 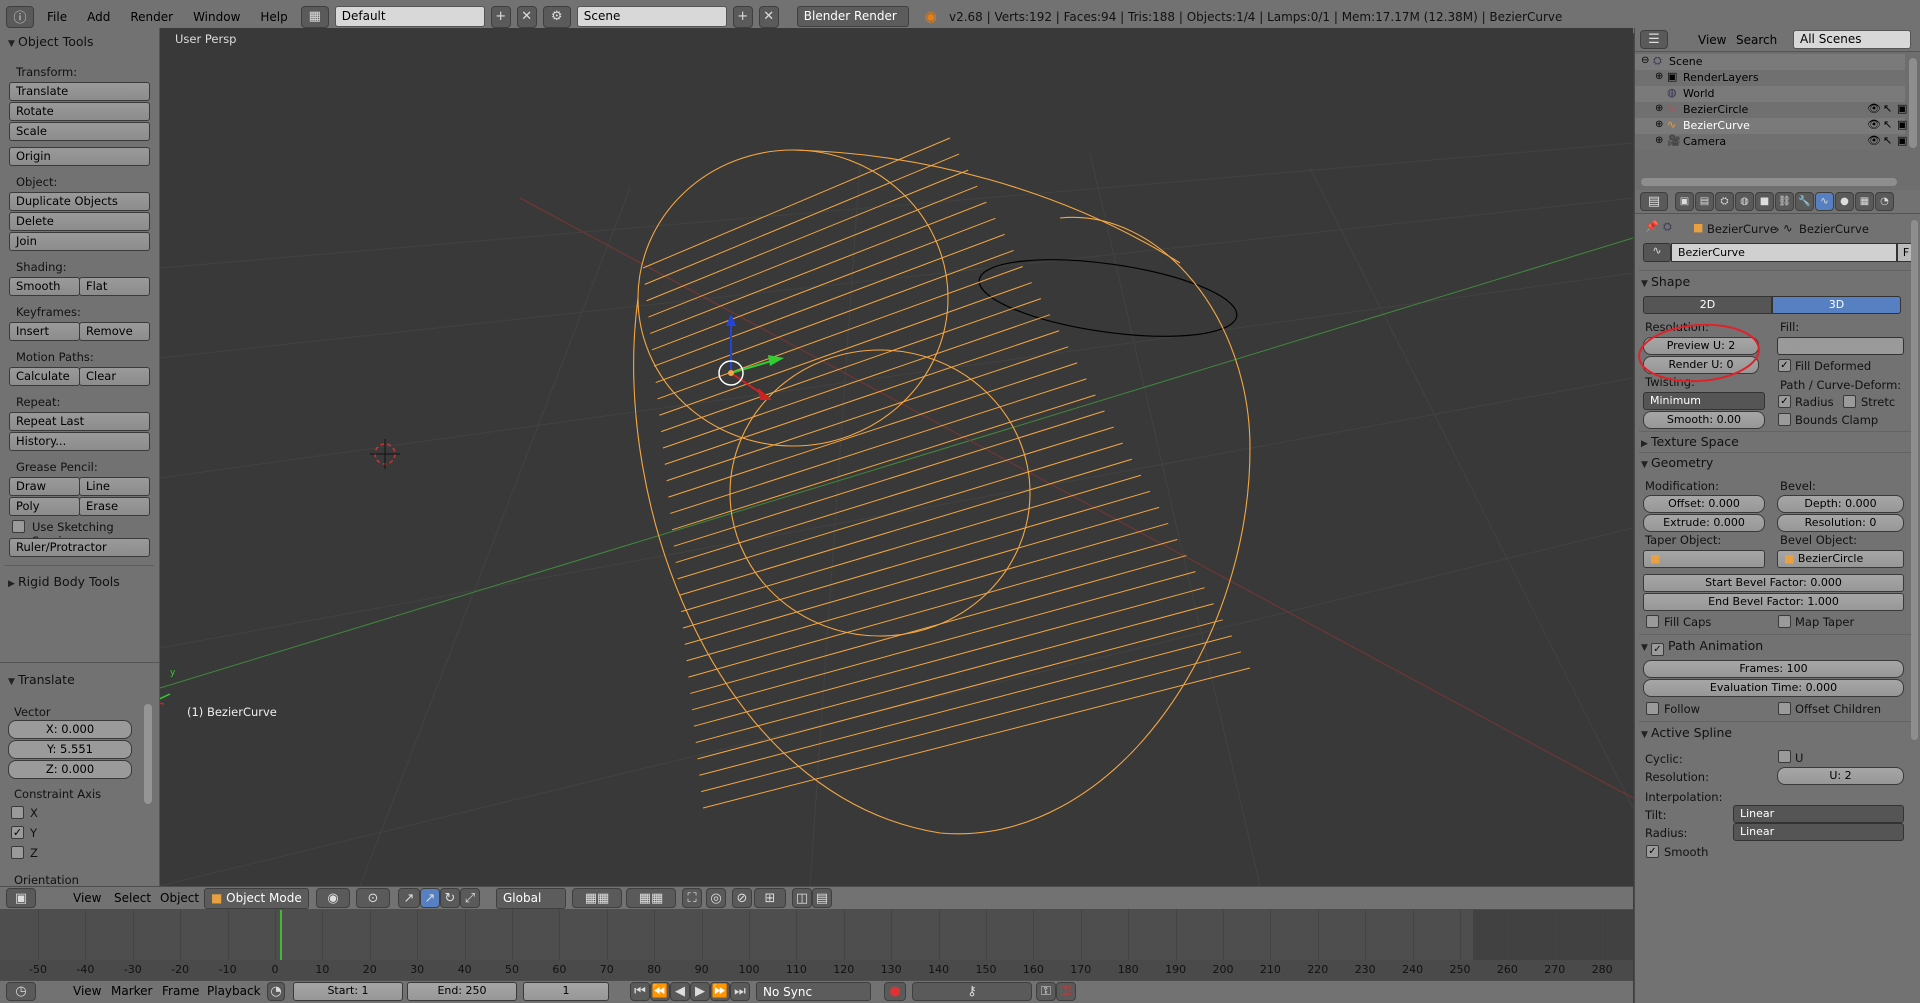 I want to click on browse-curve-icon: ∿, so click(x=1657, y=252).